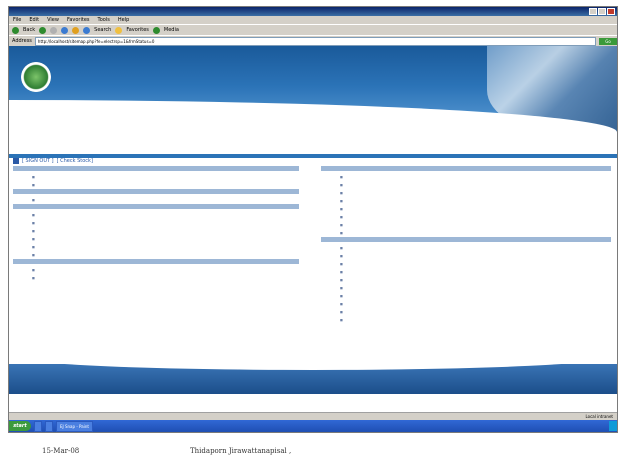  I want to click on left-menu-column, so click(156, 224).